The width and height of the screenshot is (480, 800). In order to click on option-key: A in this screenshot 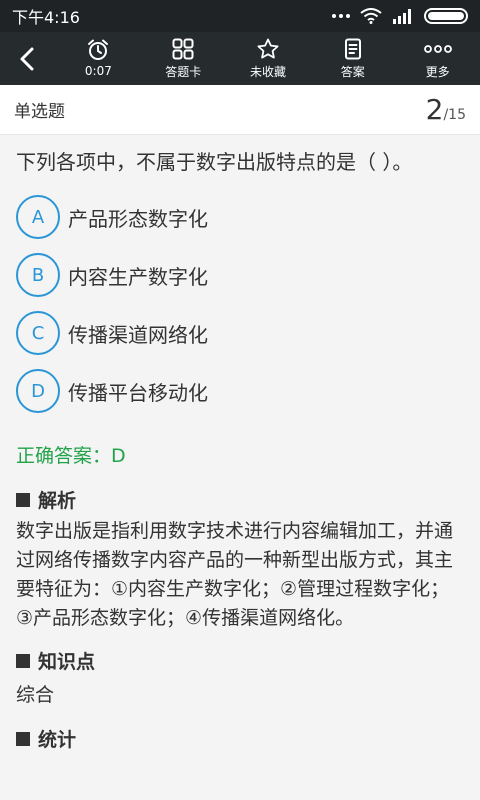, I will do `click(38, 217)`.